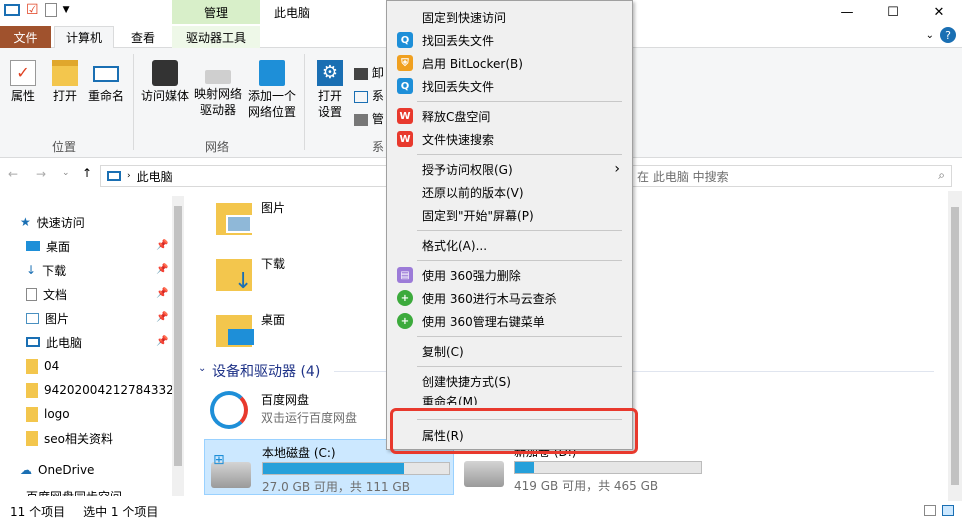  I want to click on search-input: 在 此电脑 中搜索 ⌕, so click(791, 176).